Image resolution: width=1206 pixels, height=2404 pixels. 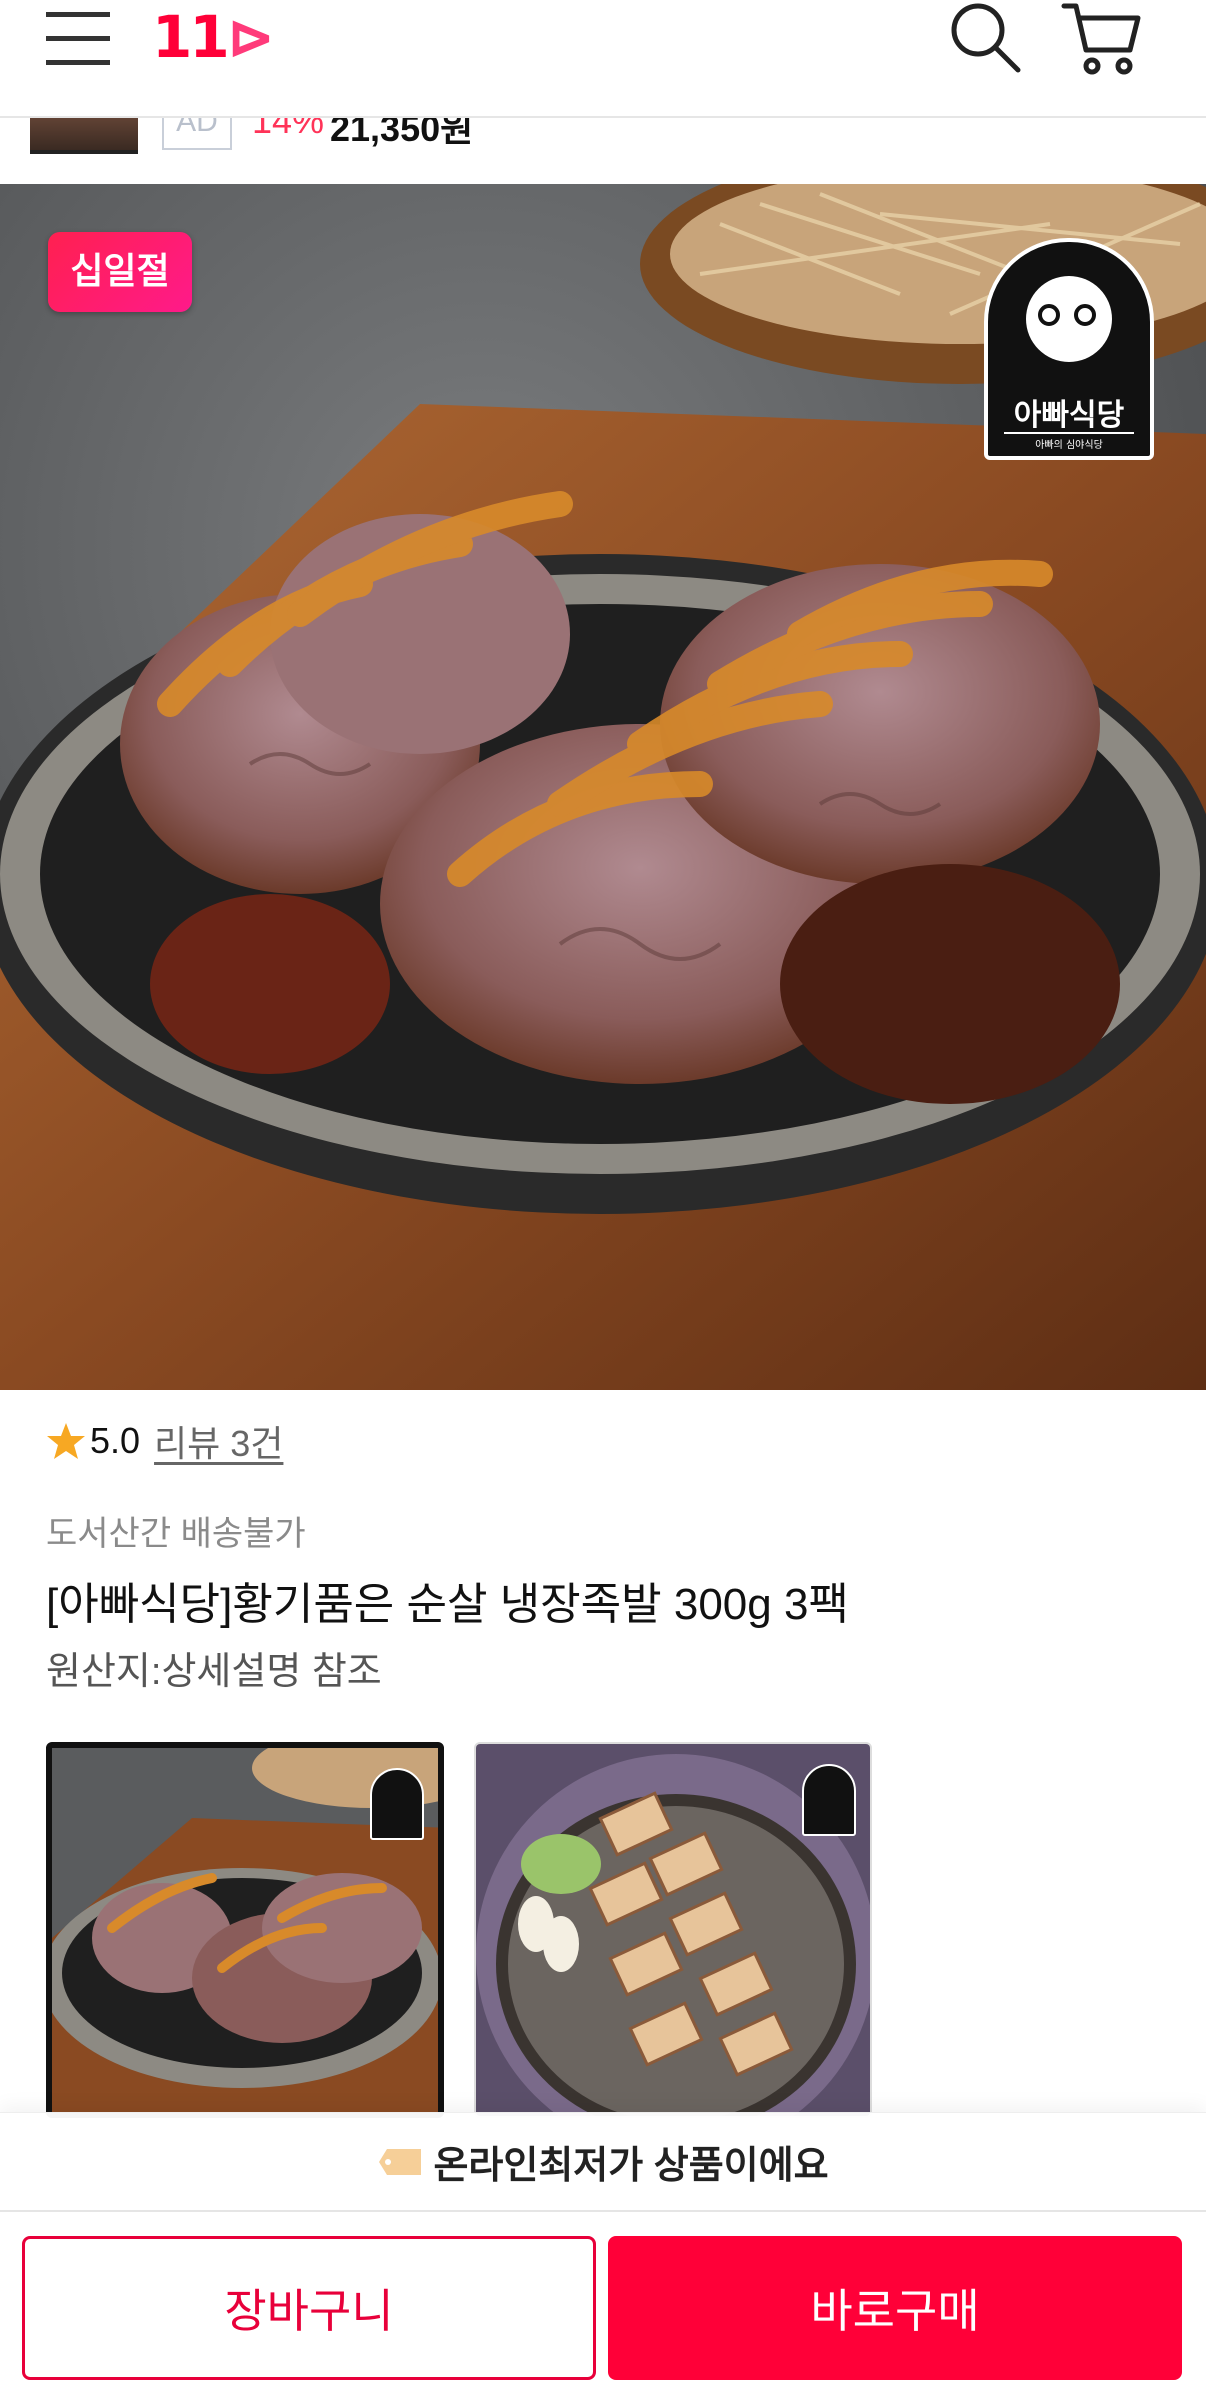 I want to click on shipping-notice: 도서산간 배송불가, so click(x=176, y=1534).